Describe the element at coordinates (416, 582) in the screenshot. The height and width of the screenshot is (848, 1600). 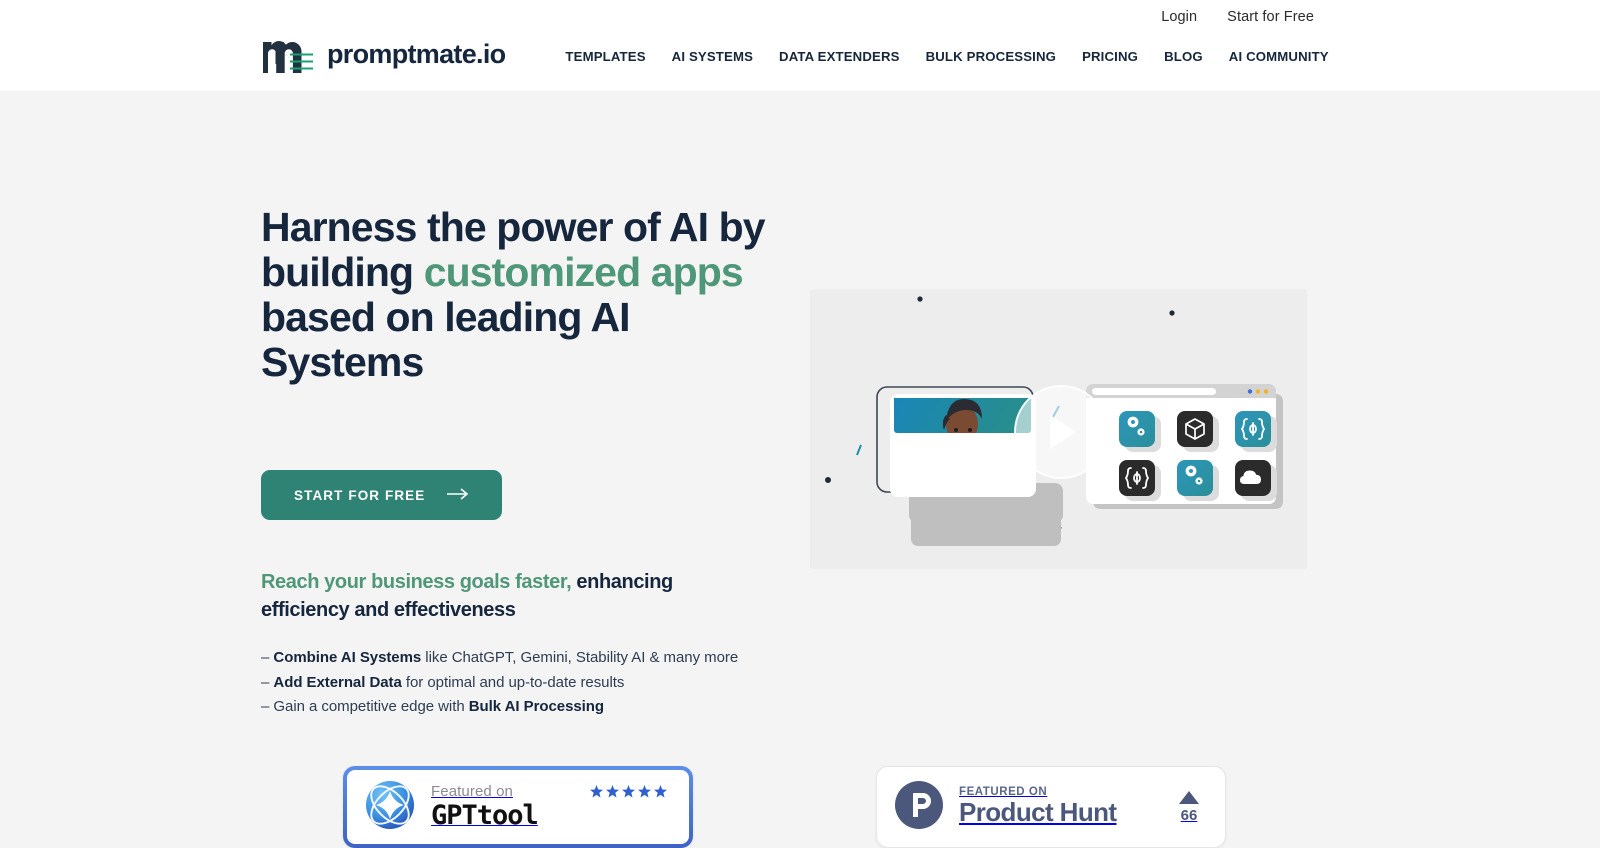
I see `subheading-accent: Reach your business goals faster,` at that location.